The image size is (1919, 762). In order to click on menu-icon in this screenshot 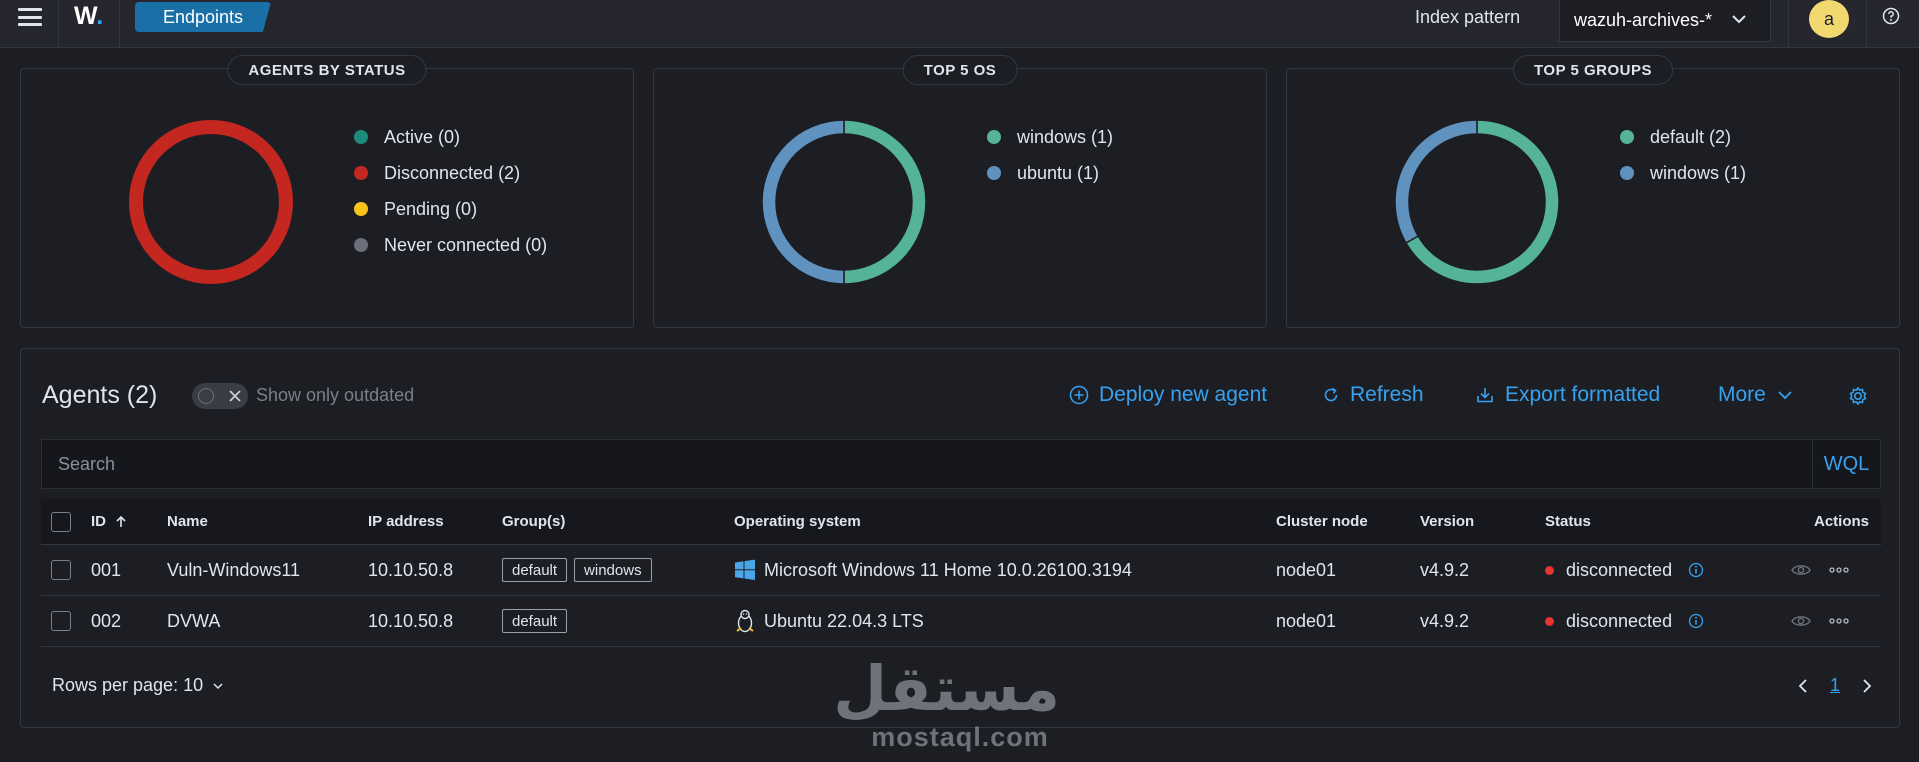, I will do `click(30, 17)`.